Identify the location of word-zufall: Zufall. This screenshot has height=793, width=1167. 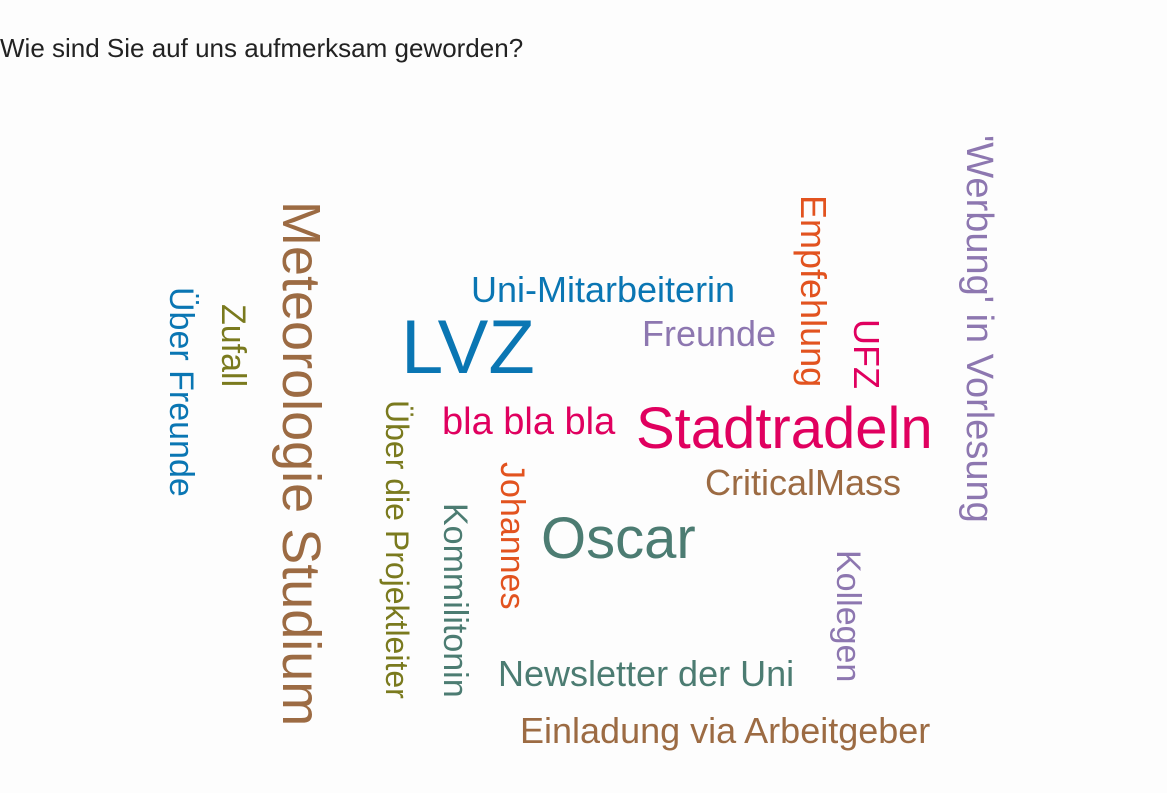
(233, 346).